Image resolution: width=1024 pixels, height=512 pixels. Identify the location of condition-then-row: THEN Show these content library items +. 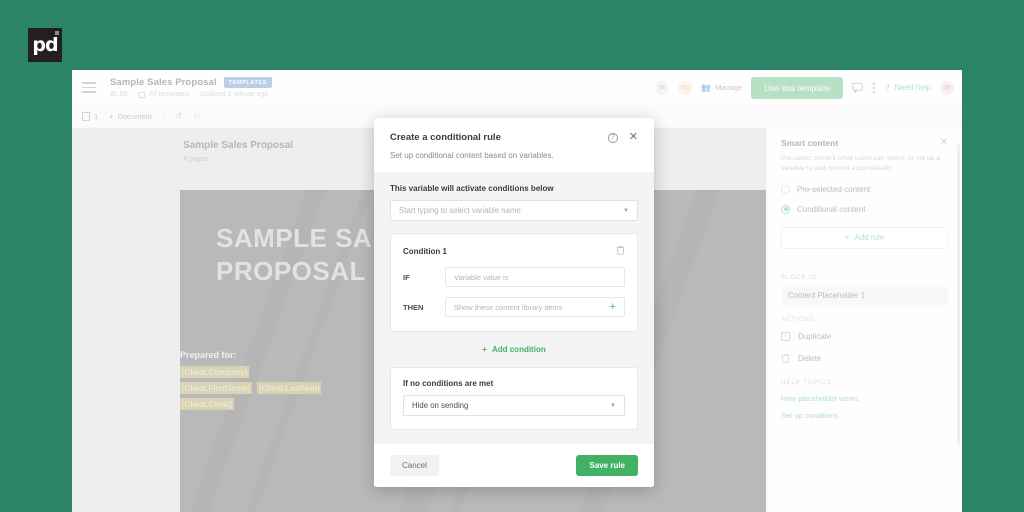
(514, 307).